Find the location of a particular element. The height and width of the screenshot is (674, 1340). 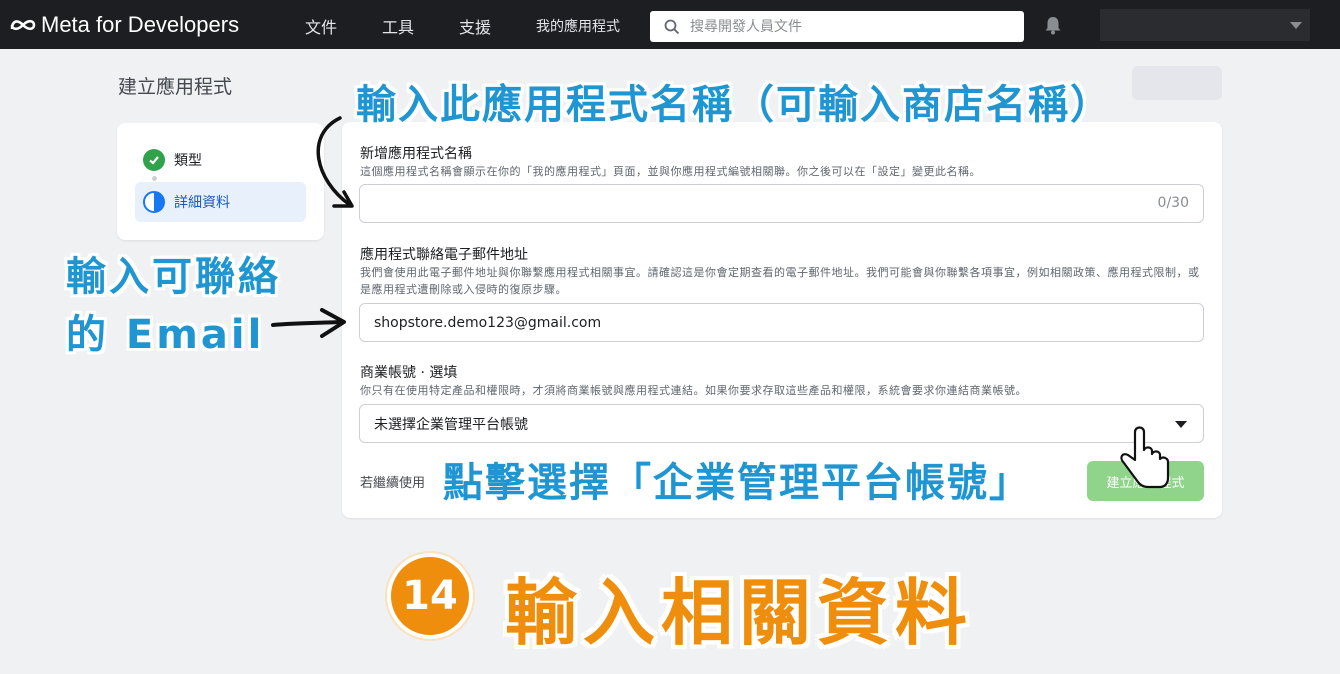

step-title: 輸入相關資料 is located at coordinates (739, 613).